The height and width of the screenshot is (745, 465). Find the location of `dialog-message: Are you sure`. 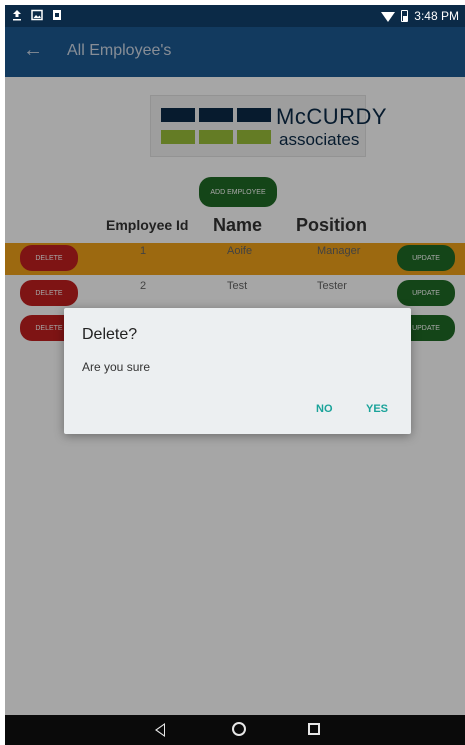

dialog-message: Are you sure is located at coordinates (116, 367).